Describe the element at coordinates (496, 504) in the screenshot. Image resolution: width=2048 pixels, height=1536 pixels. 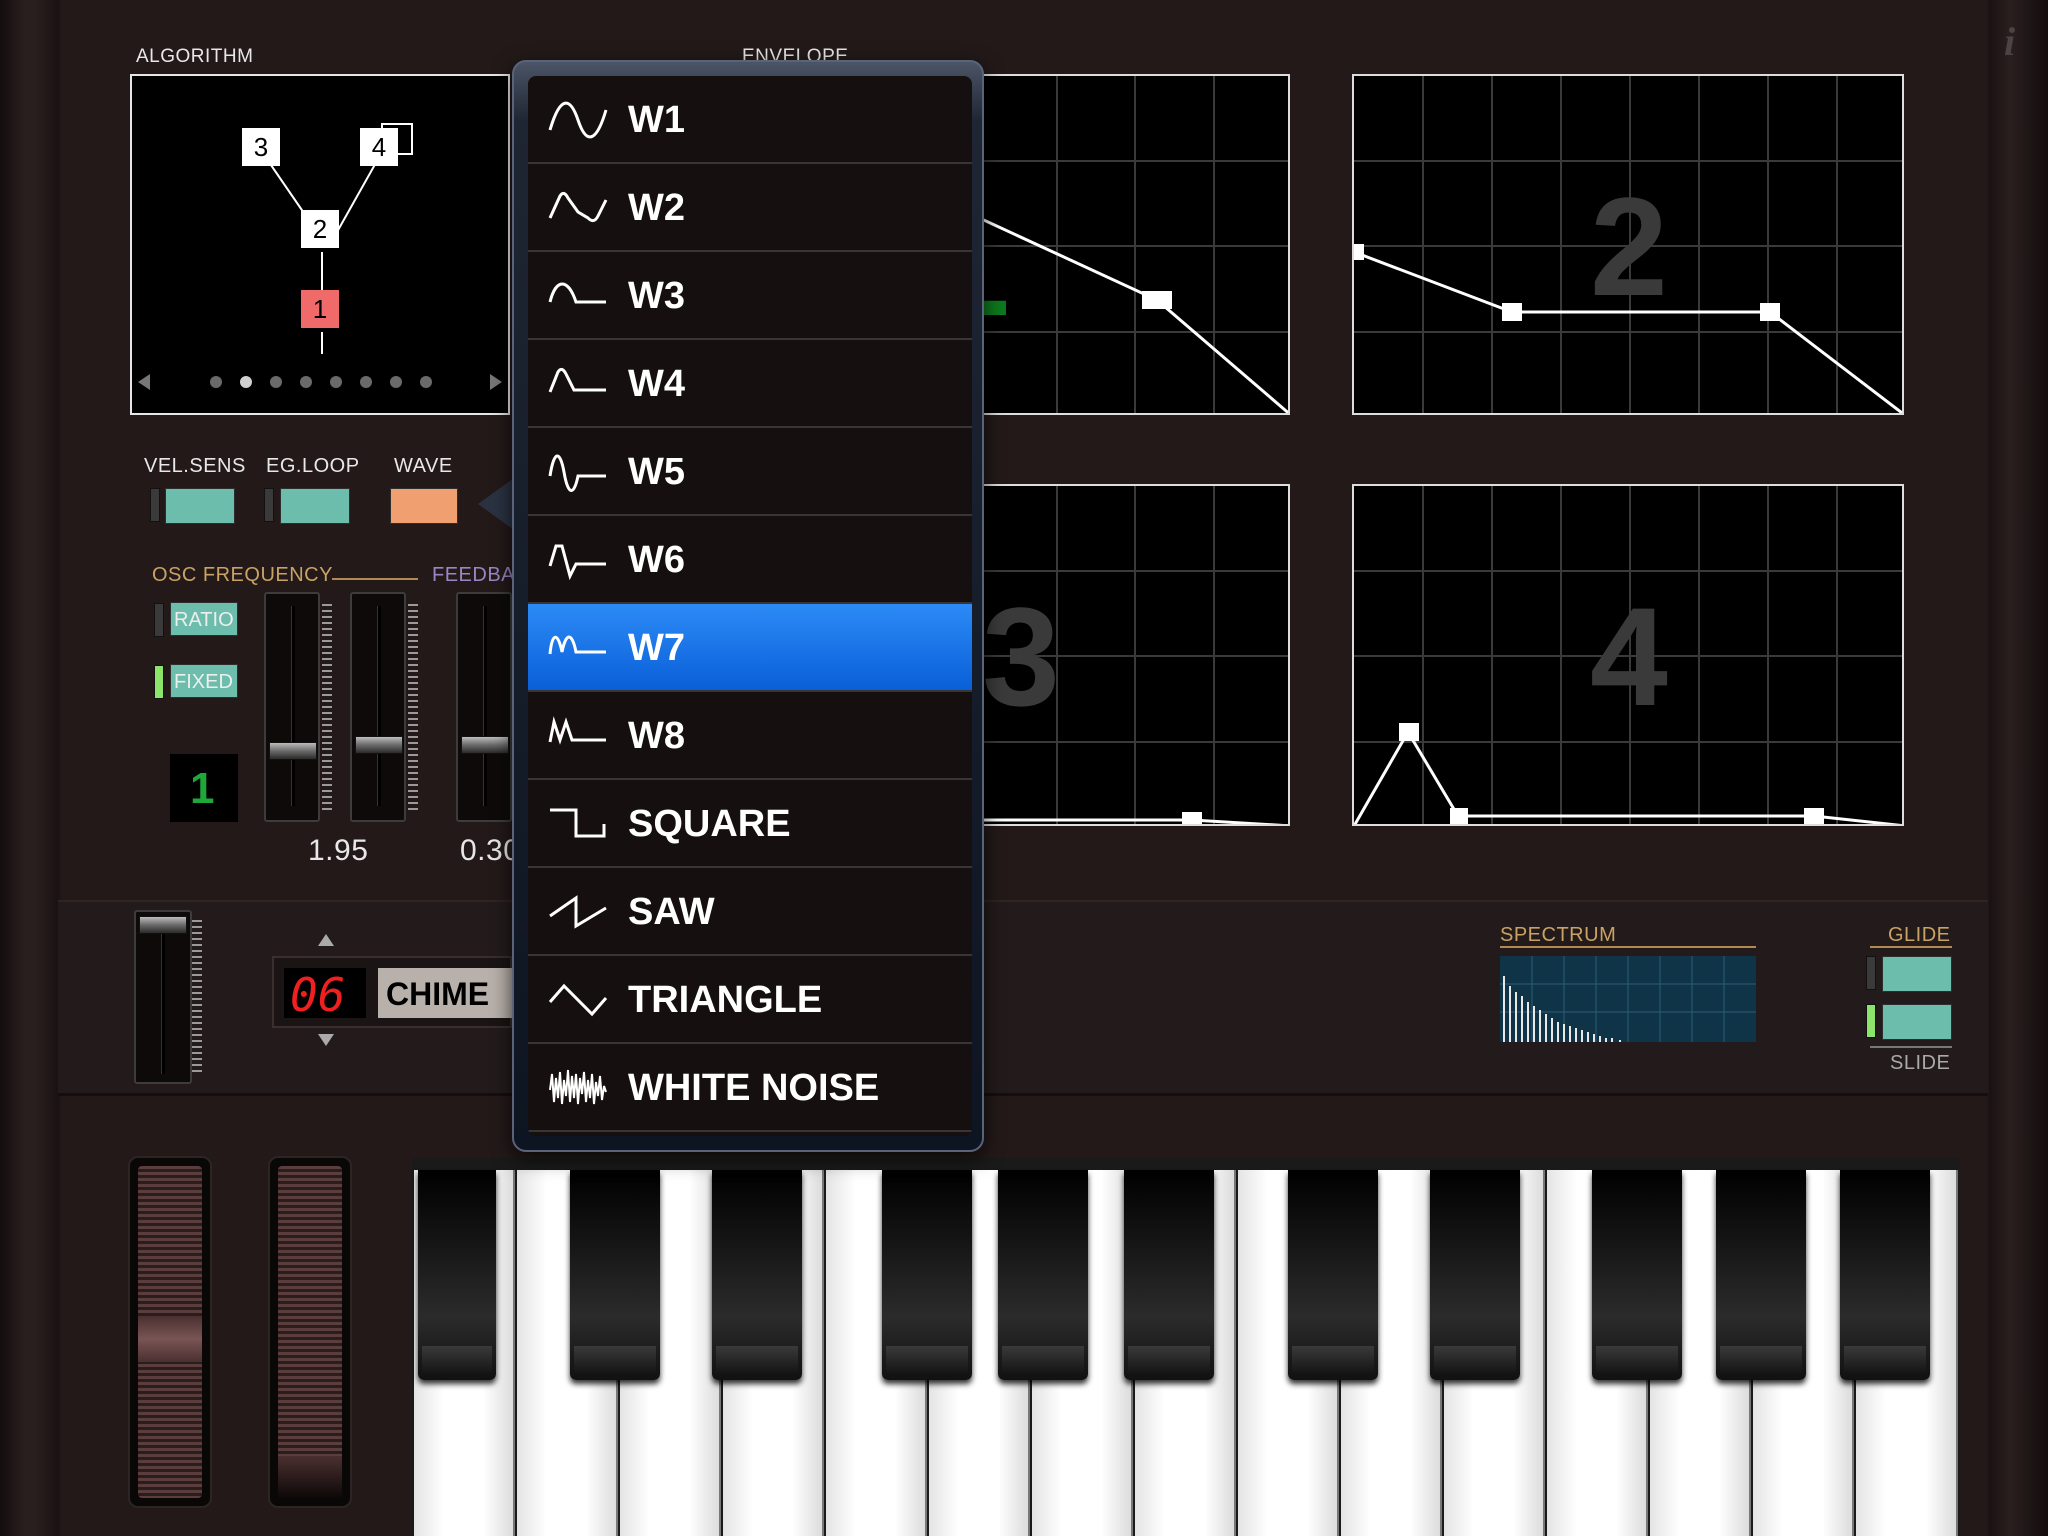
I see `popover-arrow` at that location.